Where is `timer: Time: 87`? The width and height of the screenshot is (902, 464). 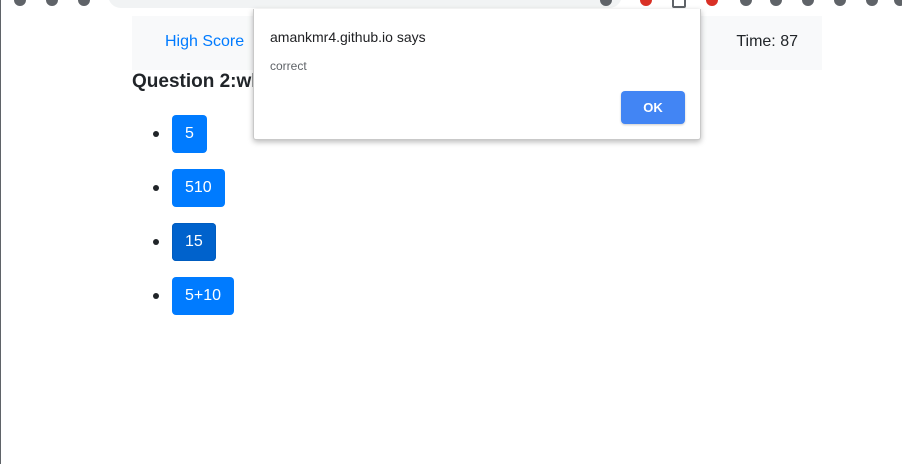
timer: Time: 87 is located at coordinates (767, 41).